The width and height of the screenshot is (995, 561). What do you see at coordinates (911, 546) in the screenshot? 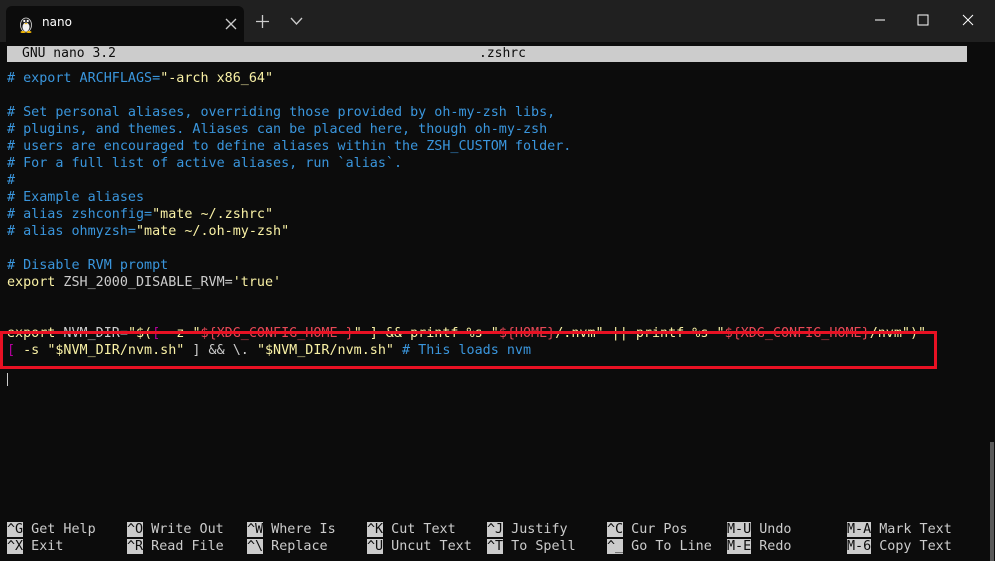
I see `shortcut-label: Copy Text` at bounding box center [911, 546].